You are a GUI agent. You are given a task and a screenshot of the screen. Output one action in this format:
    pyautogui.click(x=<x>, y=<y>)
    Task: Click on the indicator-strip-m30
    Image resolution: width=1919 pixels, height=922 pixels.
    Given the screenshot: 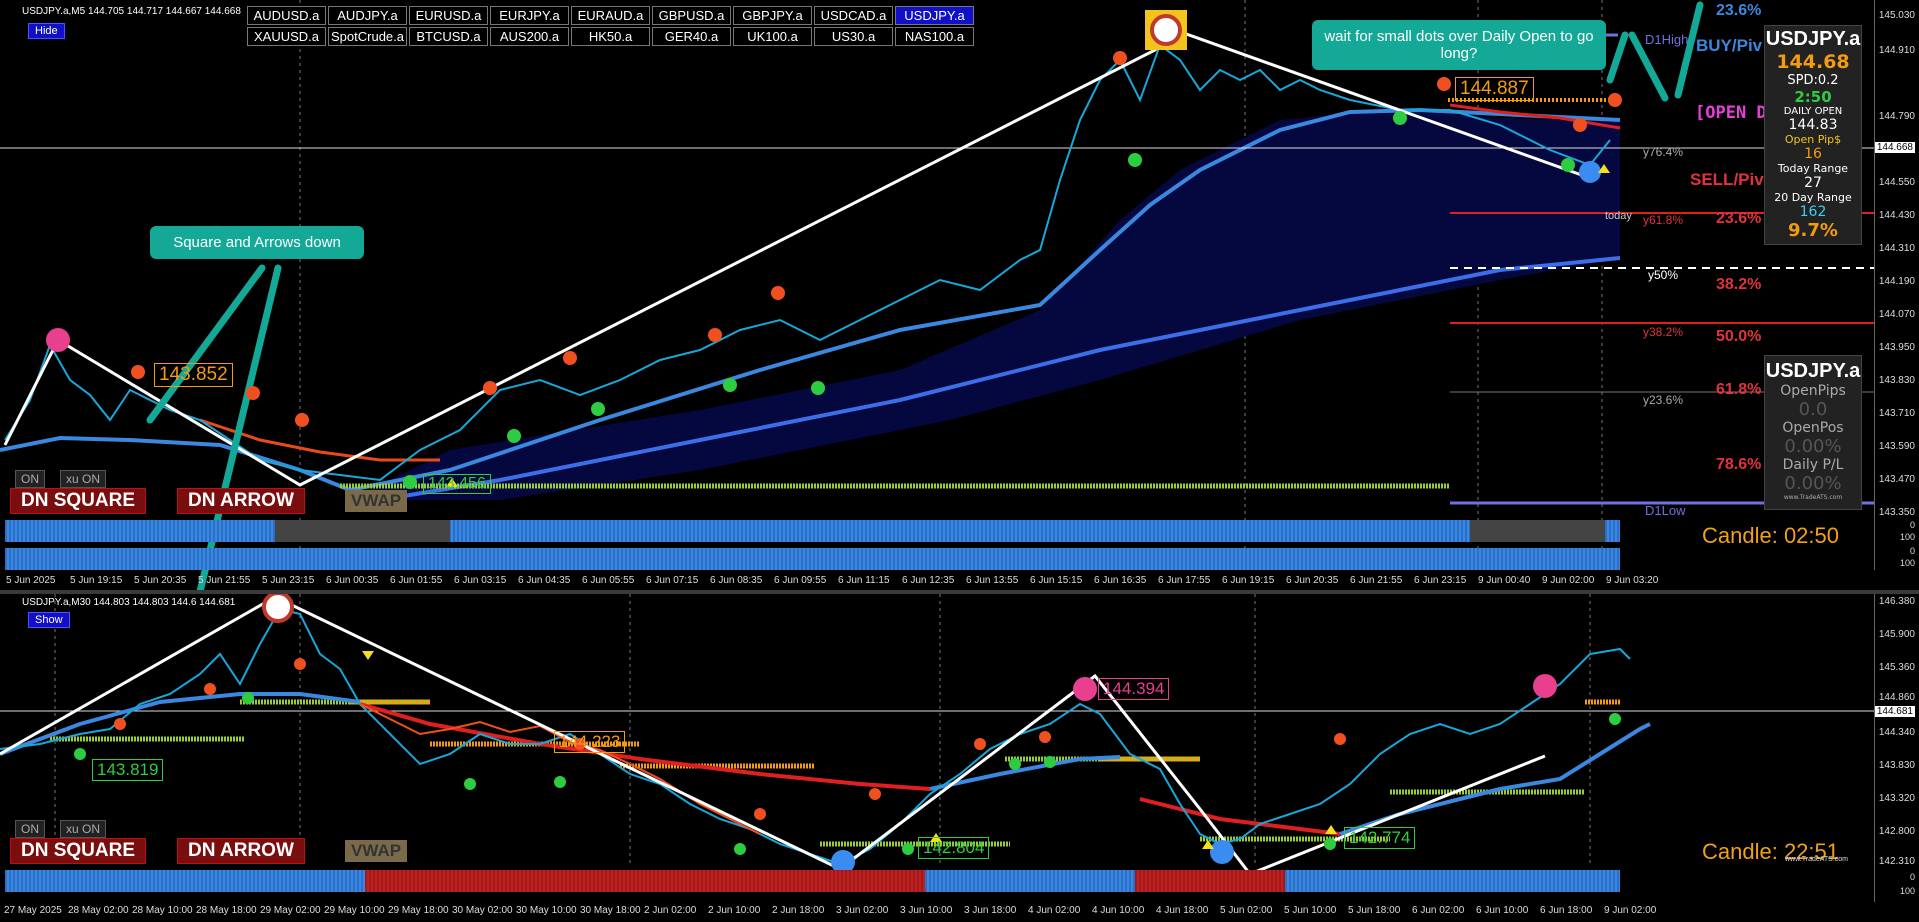 What is the action you would take?
    pyautogui.click(x=812, y=881)
    